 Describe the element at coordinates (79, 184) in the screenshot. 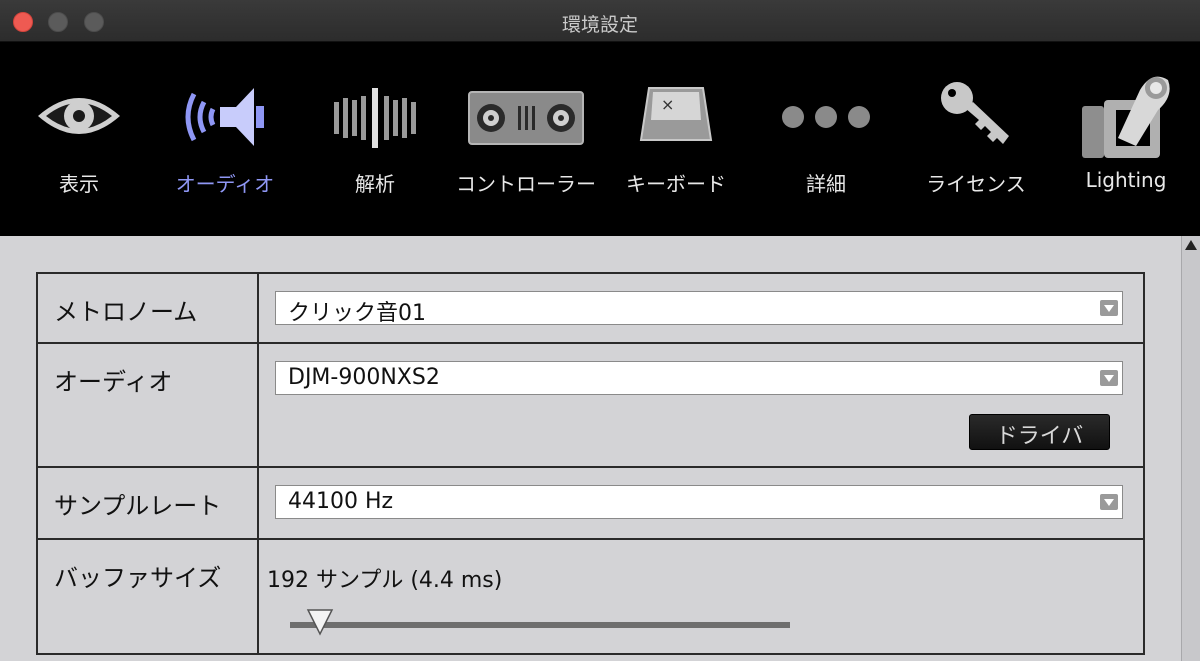

I see `tab-display-label: 表示` at that location.